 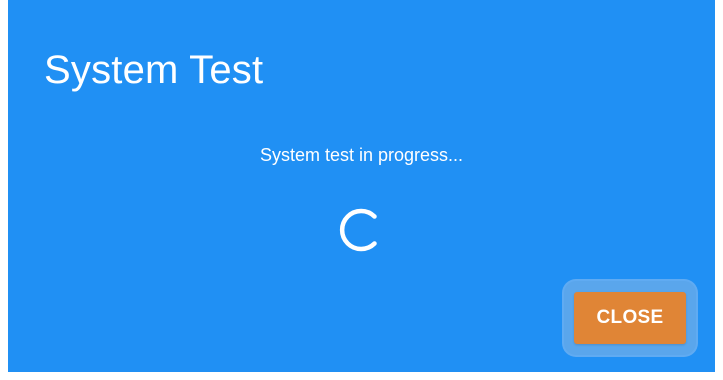 I want to click on dialog-title: System Test, so click(x=154, y=70).